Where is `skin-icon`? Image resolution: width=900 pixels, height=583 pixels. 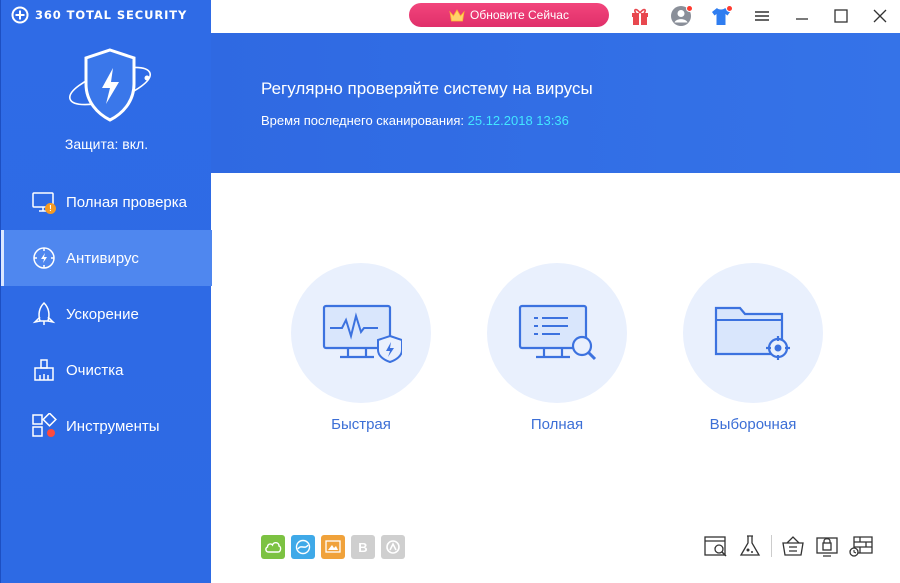
skin-icon is located at coordinates (721, 16).